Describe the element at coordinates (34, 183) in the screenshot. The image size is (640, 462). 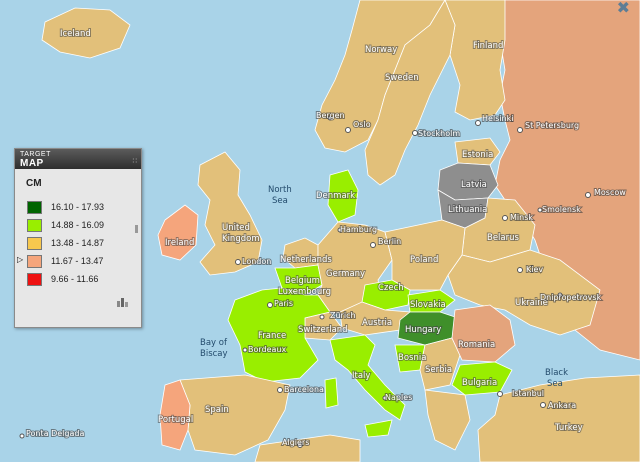
I see `legend-title: CM` at that location.